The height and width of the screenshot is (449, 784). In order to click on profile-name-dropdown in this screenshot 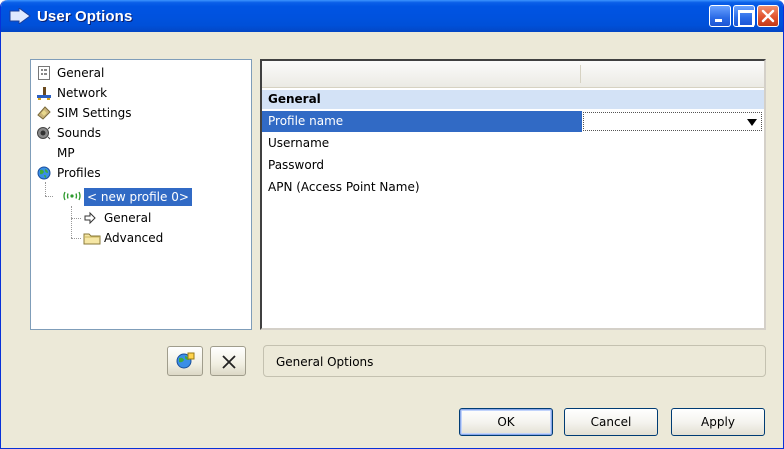, I will do `click(672, 121)`.